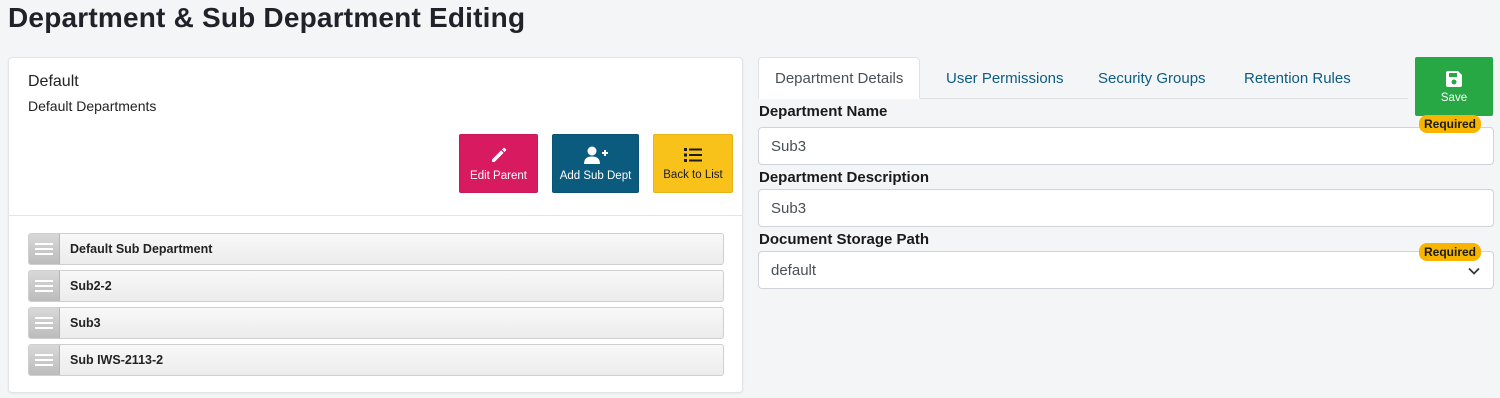  What do you see at coordinates (376, 249) in the screenshot?
I see `list-item: Default Sub Department` at bounding box center [376, 249].